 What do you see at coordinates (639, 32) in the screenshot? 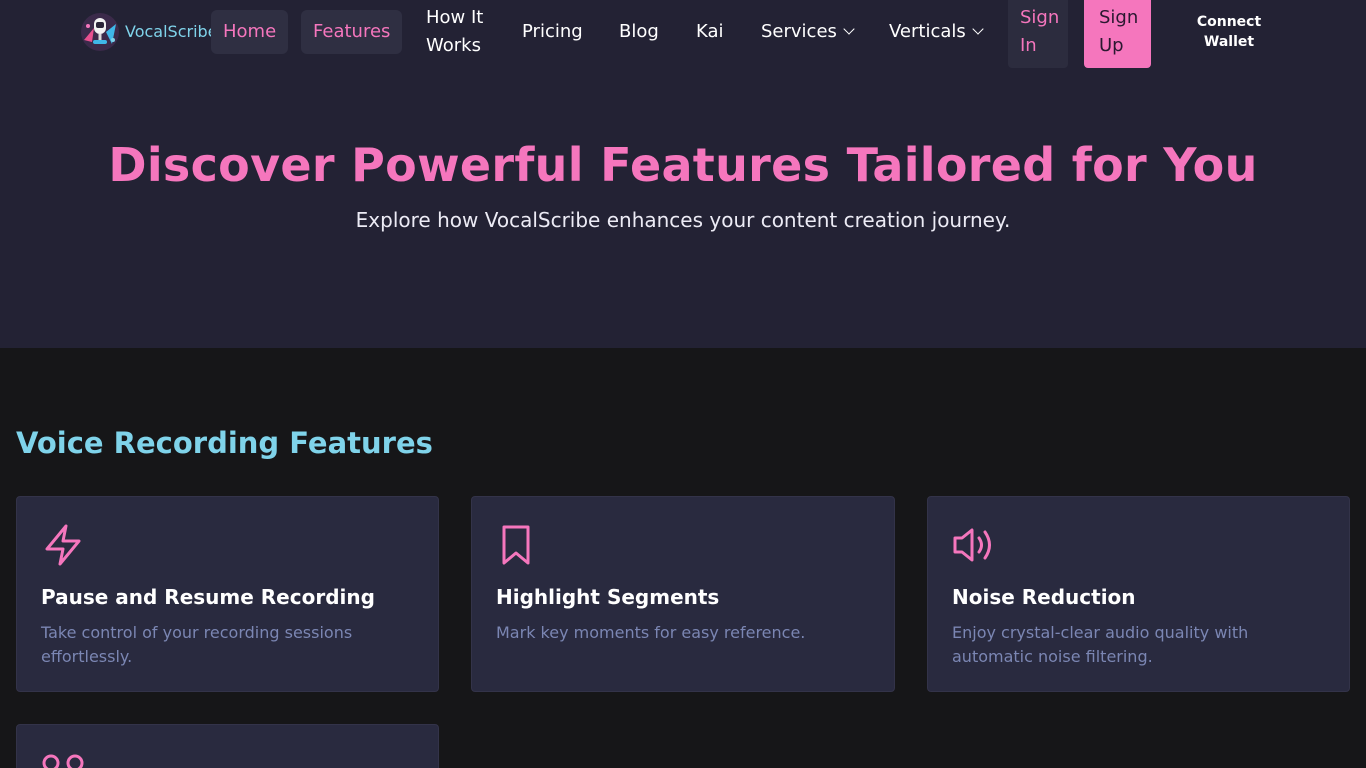
I see `nav-blog: Blog` at bounding box center [639, 32].